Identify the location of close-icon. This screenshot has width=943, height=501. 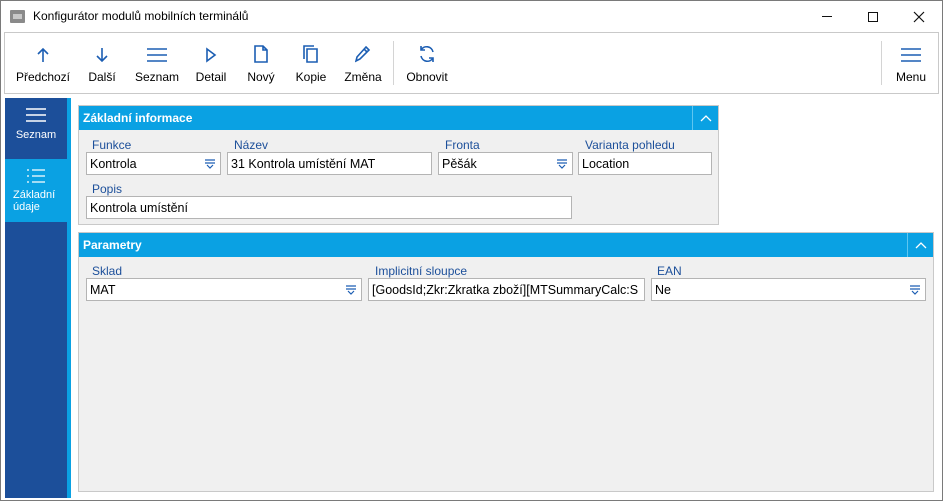
(919, 16).